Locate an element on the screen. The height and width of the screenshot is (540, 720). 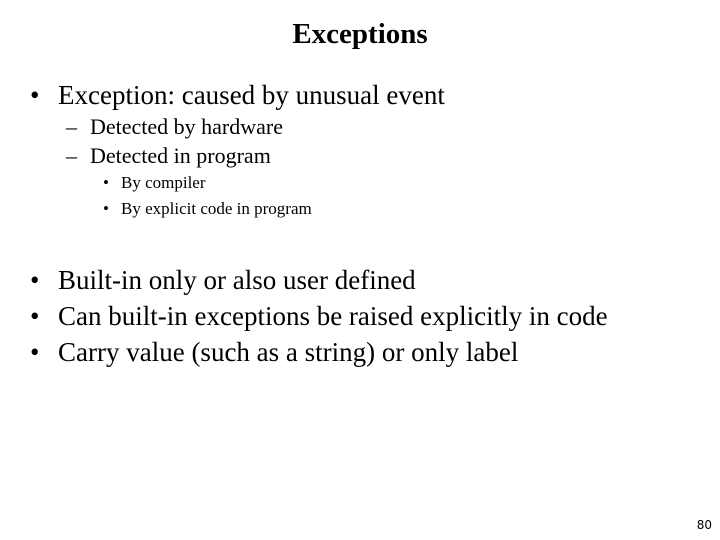
bullet-level1: • Exception: caused by unusual event is located at coordinates (237, 95).